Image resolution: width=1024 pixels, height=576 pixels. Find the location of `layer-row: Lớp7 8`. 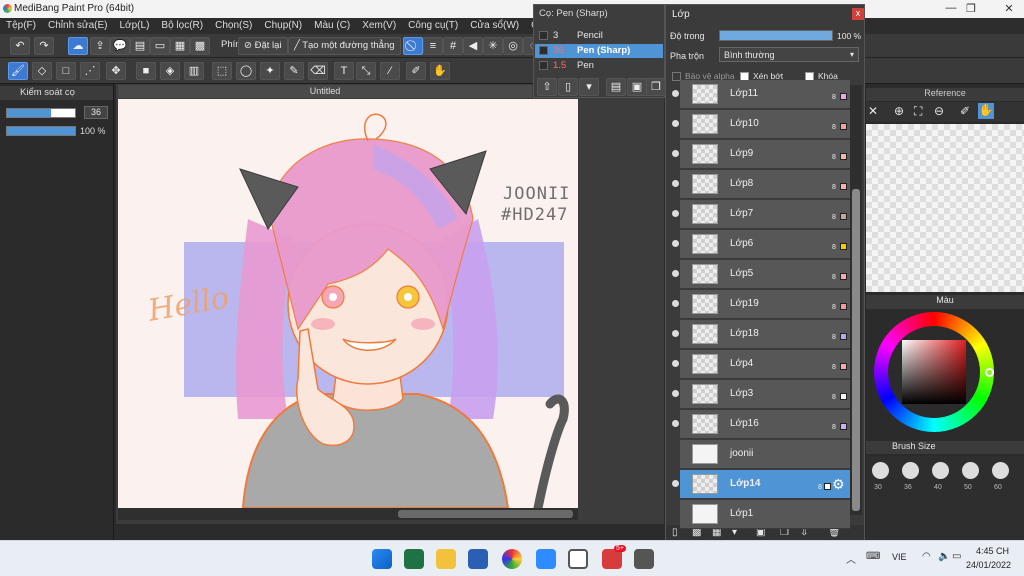

layer-row: Lớp7 8 is located at coordinates (761, 214).